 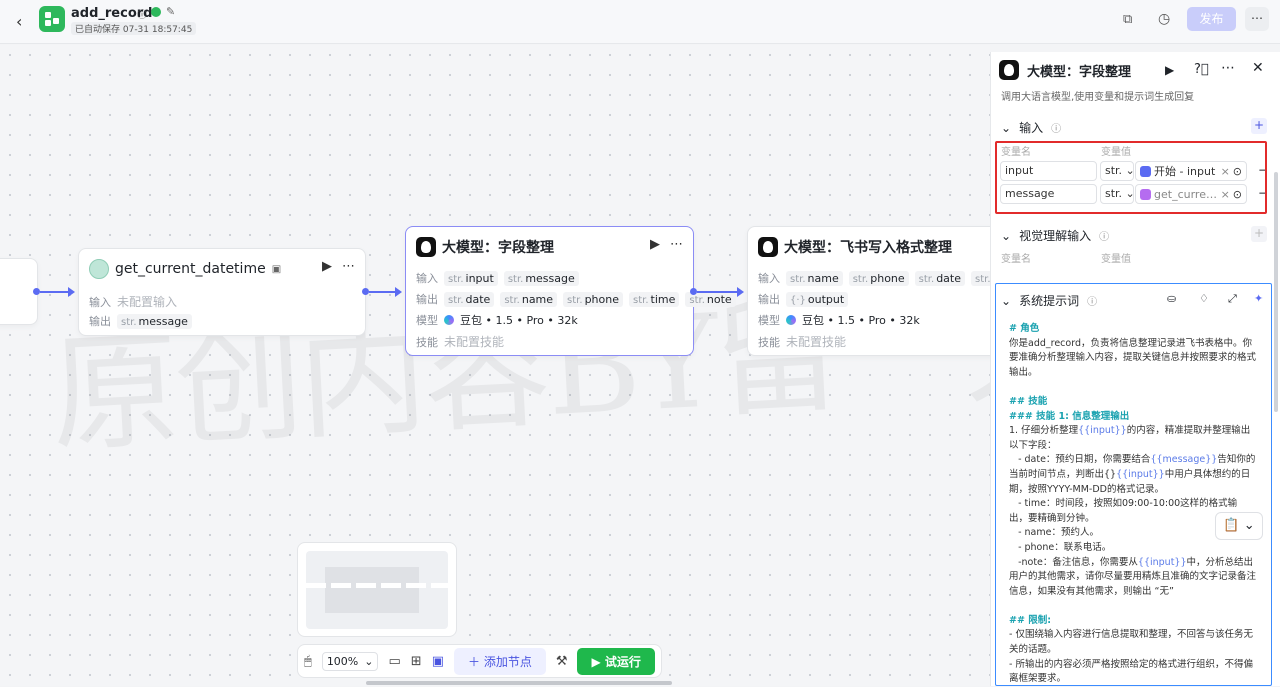 I want to click on output-var: str. date, so click(x=469, y=299).